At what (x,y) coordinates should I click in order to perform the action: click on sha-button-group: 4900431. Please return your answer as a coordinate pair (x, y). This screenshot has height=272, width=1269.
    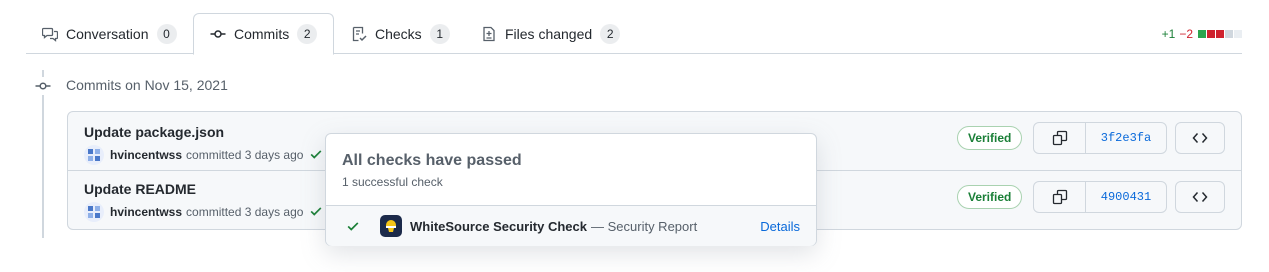
    Looking at the image, I should click on (1100, 197).